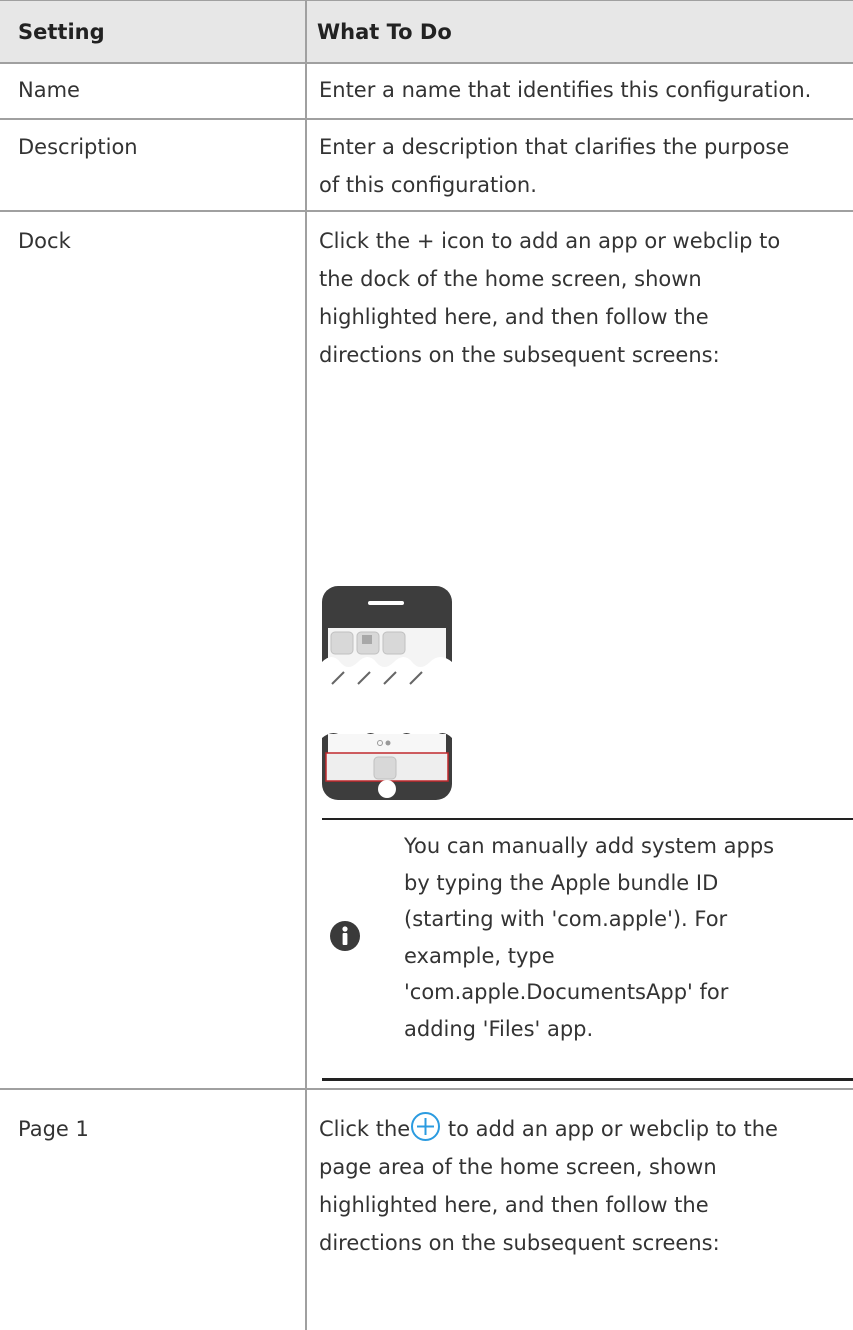 The image size is (853, 1330). What do you see at coordinates (365, 1129) in the screenshot?
I see `text-prefix: Click the` at bounding box center [365, 1129].